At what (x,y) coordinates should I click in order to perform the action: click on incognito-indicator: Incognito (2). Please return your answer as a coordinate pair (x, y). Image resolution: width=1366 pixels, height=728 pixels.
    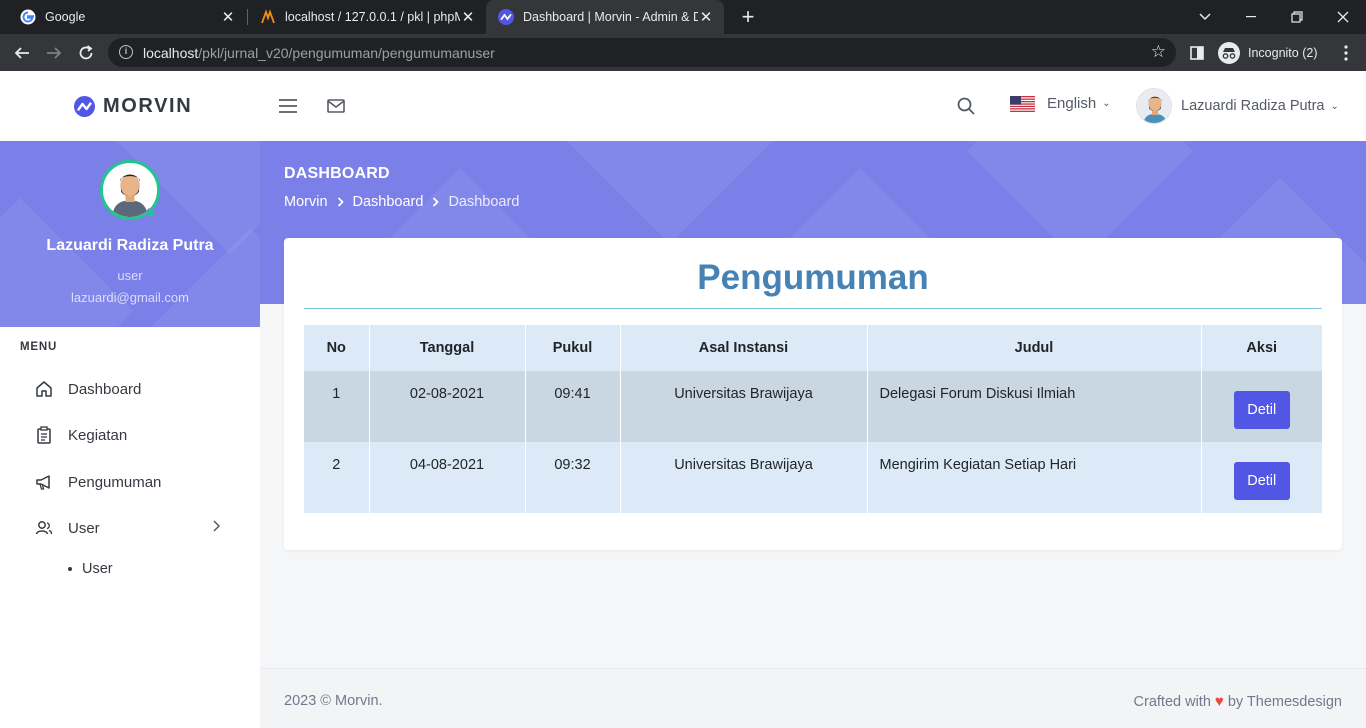
    Looking at the image, I should click on (1267, 53).